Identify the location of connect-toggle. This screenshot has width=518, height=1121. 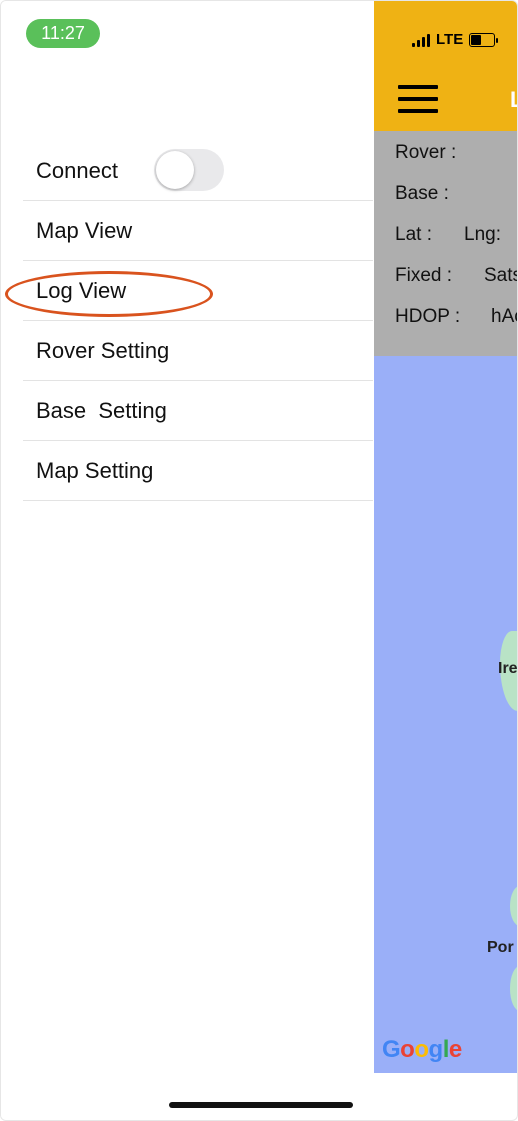
(189, 170).